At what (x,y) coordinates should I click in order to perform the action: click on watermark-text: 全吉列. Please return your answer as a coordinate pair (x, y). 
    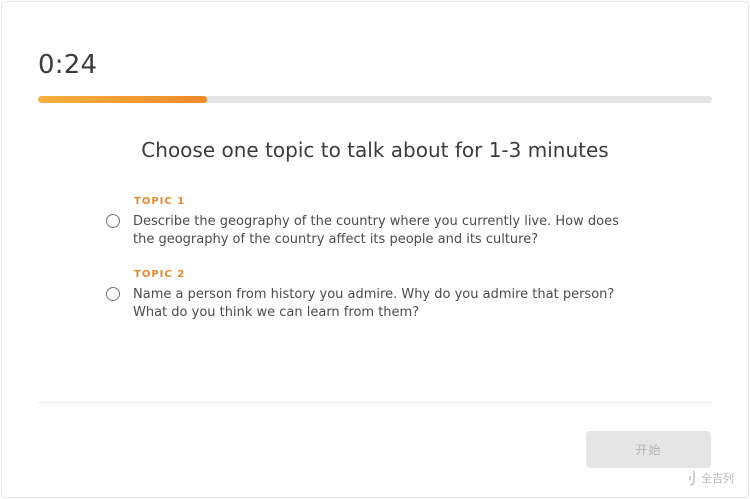
    Looking at the image, I should click on (717, 478).